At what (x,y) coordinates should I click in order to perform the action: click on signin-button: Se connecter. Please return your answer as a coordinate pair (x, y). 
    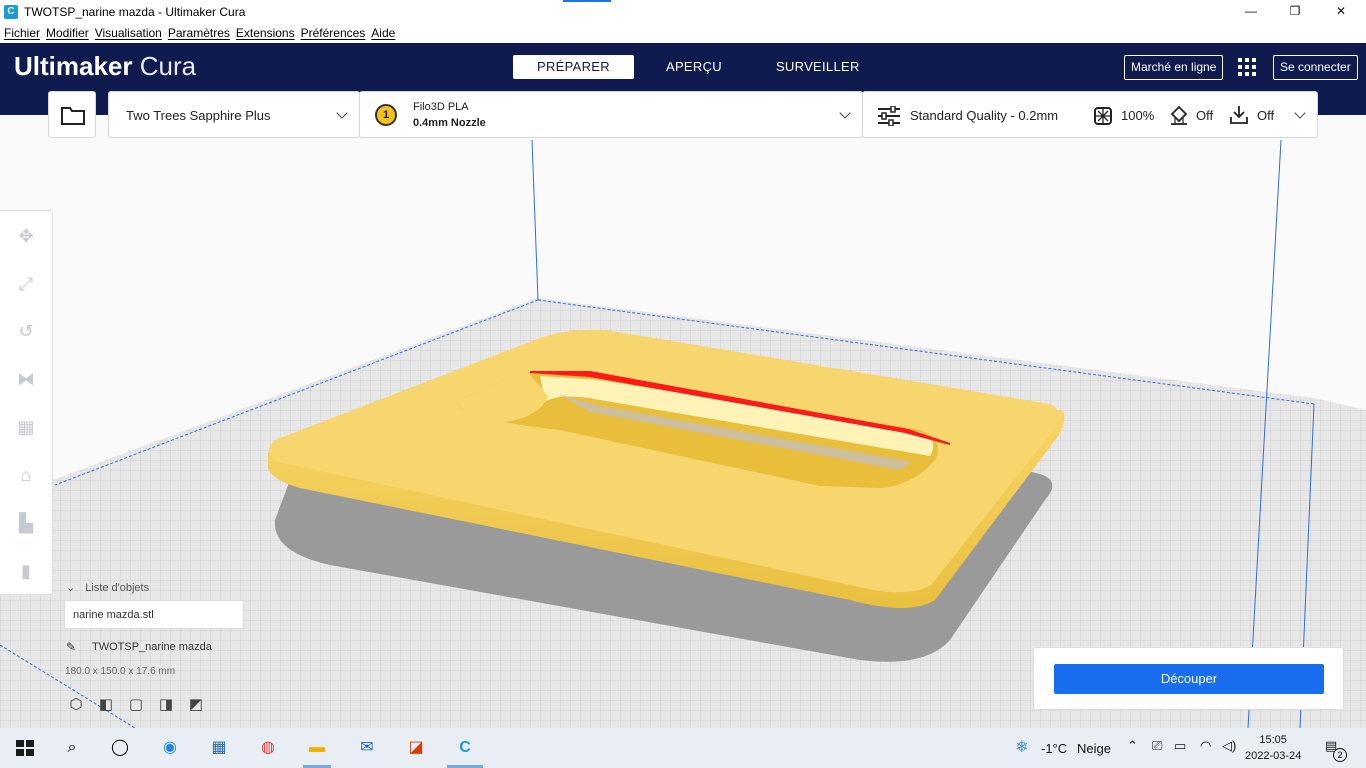
    Looking at the image, I should click on (1315, 67).